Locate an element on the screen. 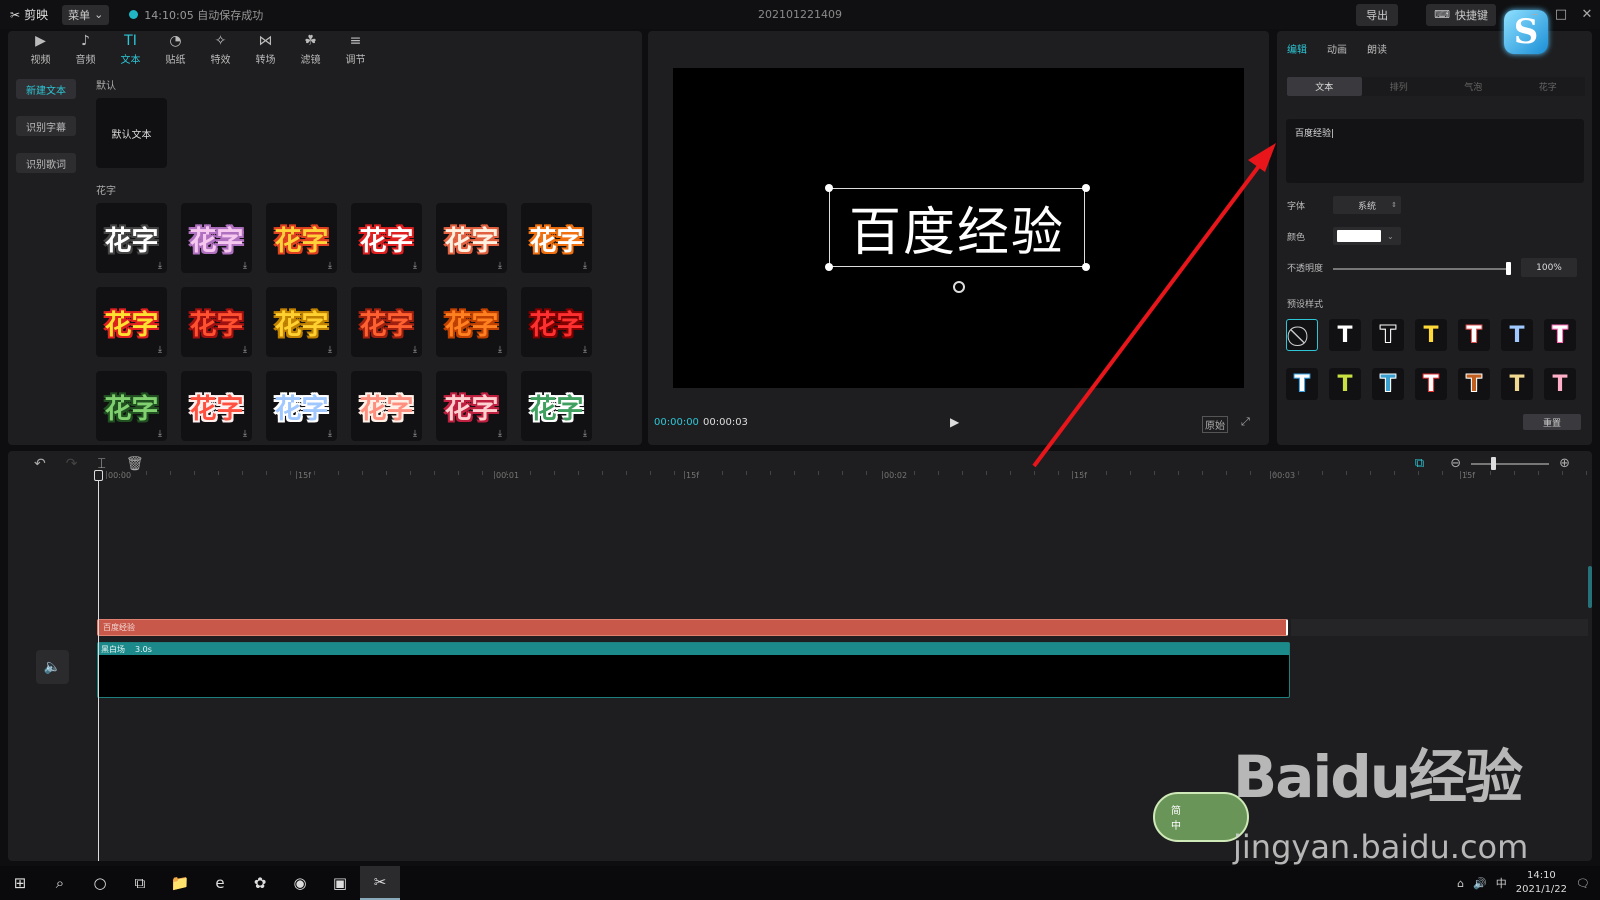  preview-canvas: 百度经验 is located at coordinates (958, 228).